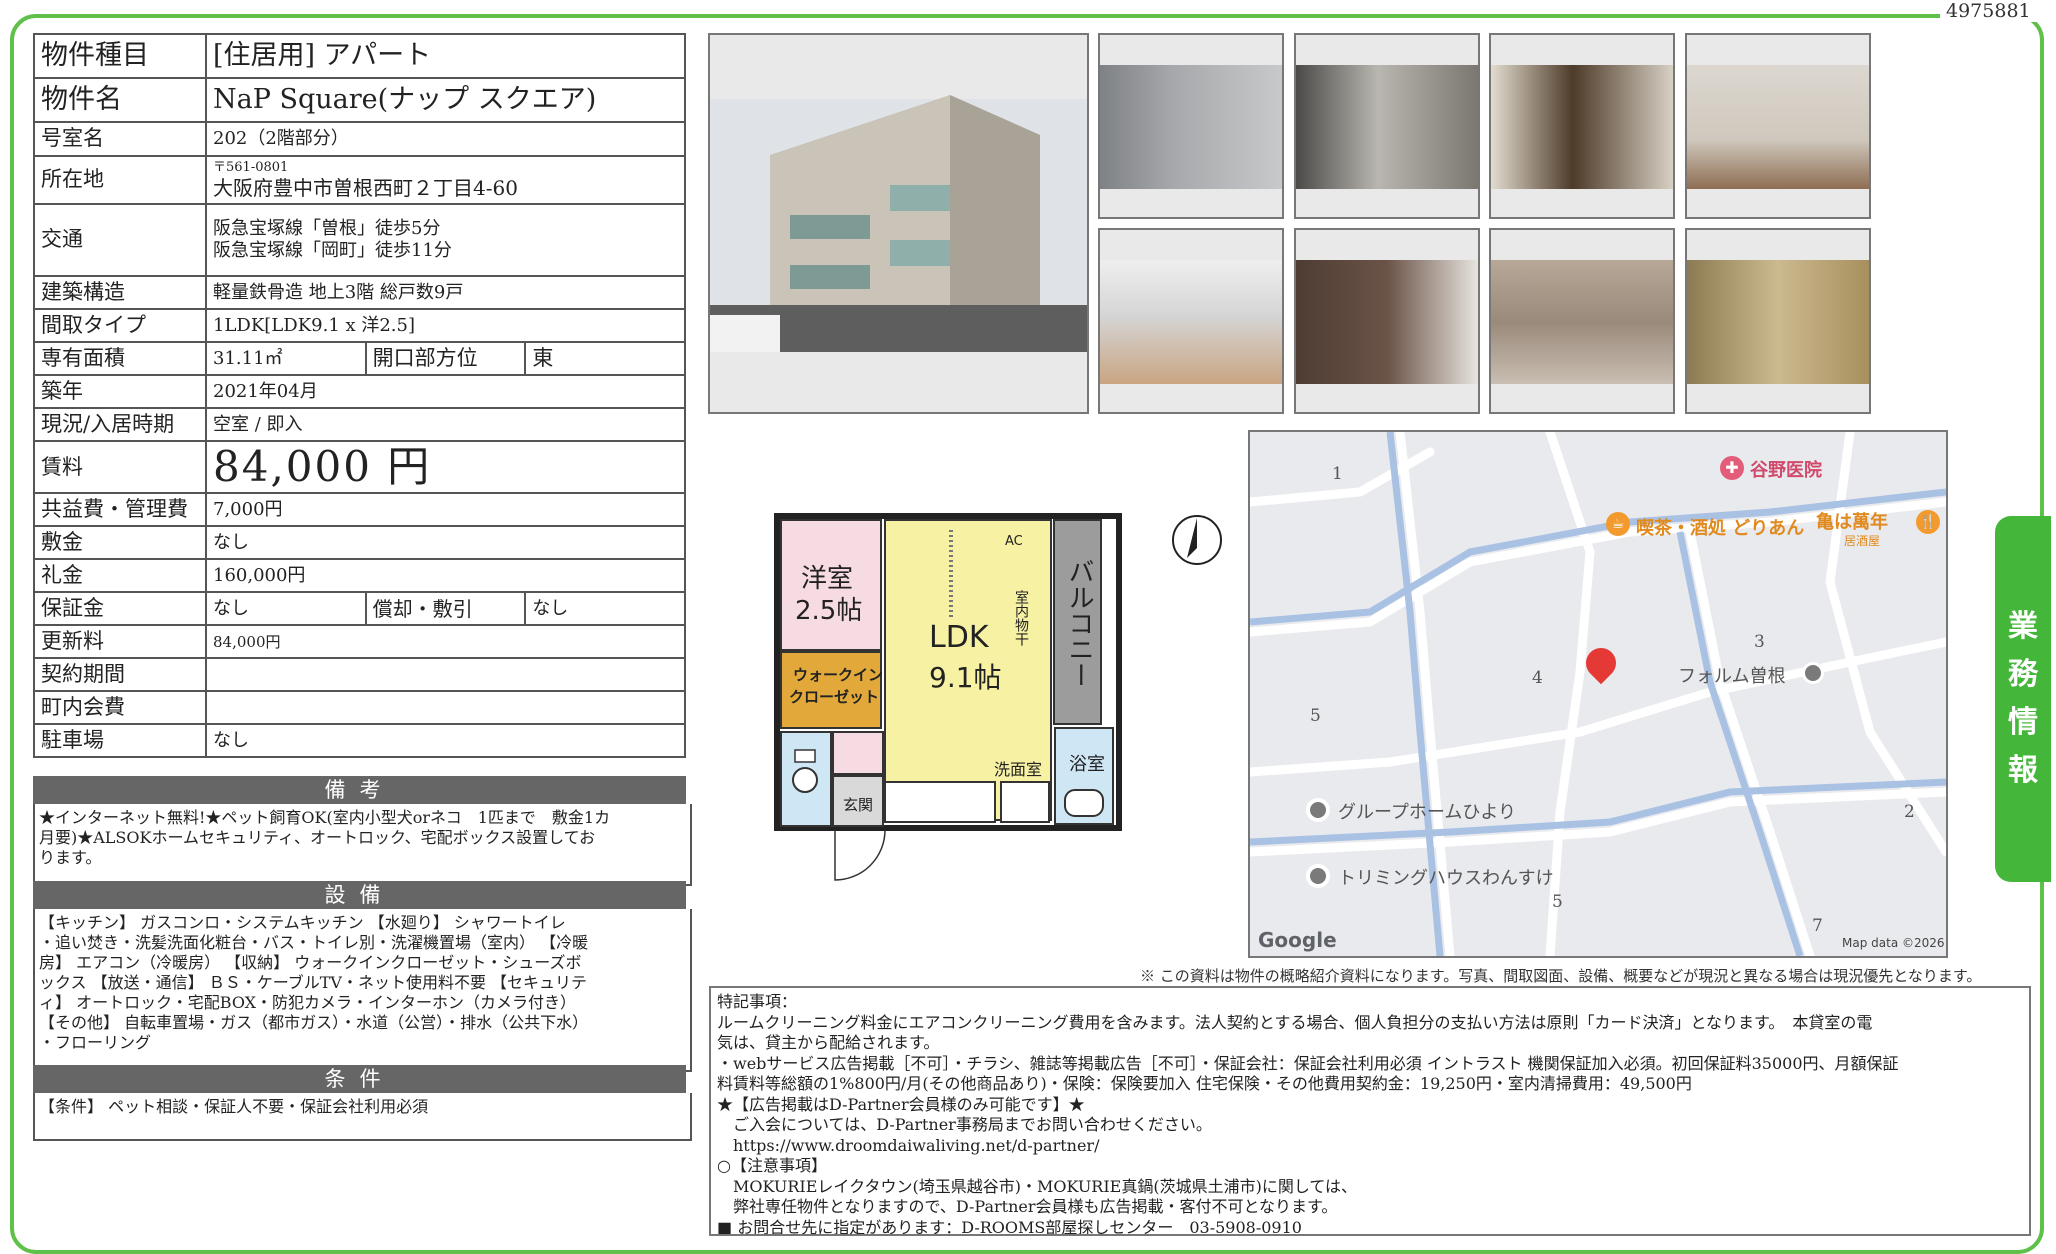 The height and width of the screenshot is (1254, 2056). What do you see at coordinates (286, 609) in the screenshot?
I see `guarantee-value: なし` at bounding box center [286, 609].